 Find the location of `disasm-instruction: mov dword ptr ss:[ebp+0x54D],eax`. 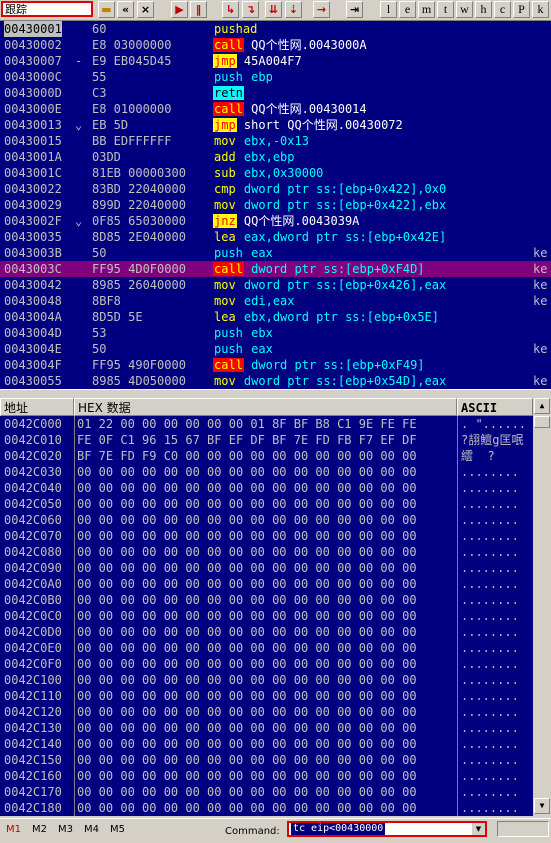

disasm-instruction: mov dword ptr ss:[ebp+0x54D],eax is located at coordinates (329, 381).